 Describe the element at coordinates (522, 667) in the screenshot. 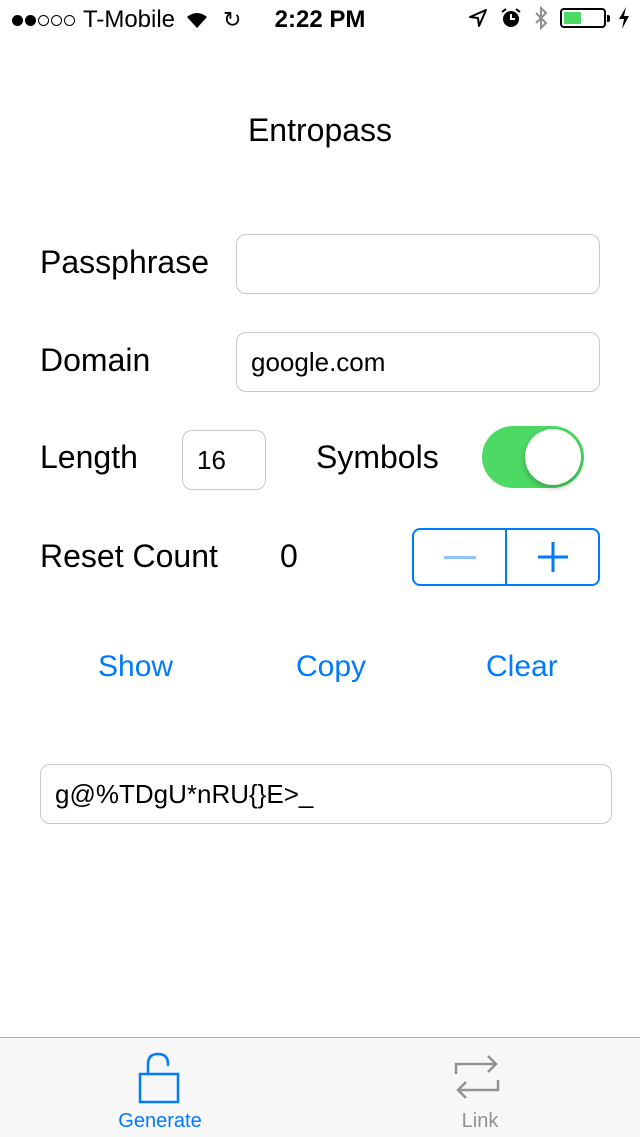

I see `clear-button: Clear` at that location.